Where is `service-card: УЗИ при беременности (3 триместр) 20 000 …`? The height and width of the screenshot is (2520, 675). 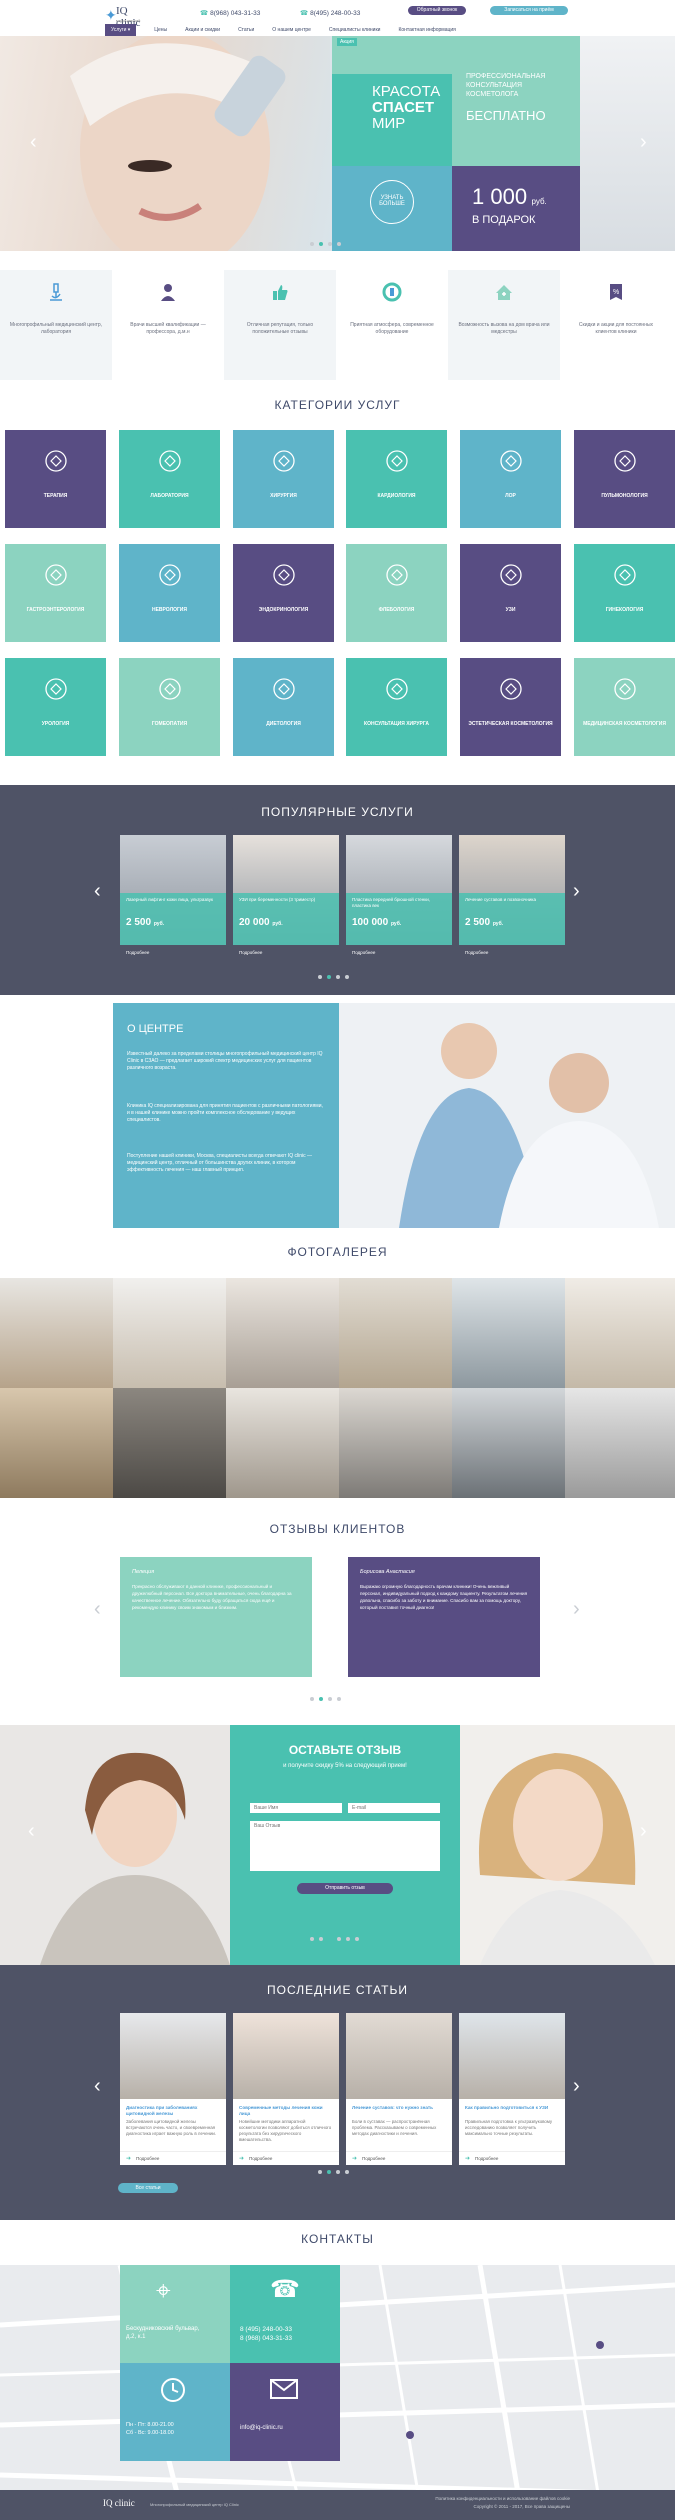
service-card: УЗИ при беременности (3 триместр) 20 000 … is located at coordinates (286, 897).